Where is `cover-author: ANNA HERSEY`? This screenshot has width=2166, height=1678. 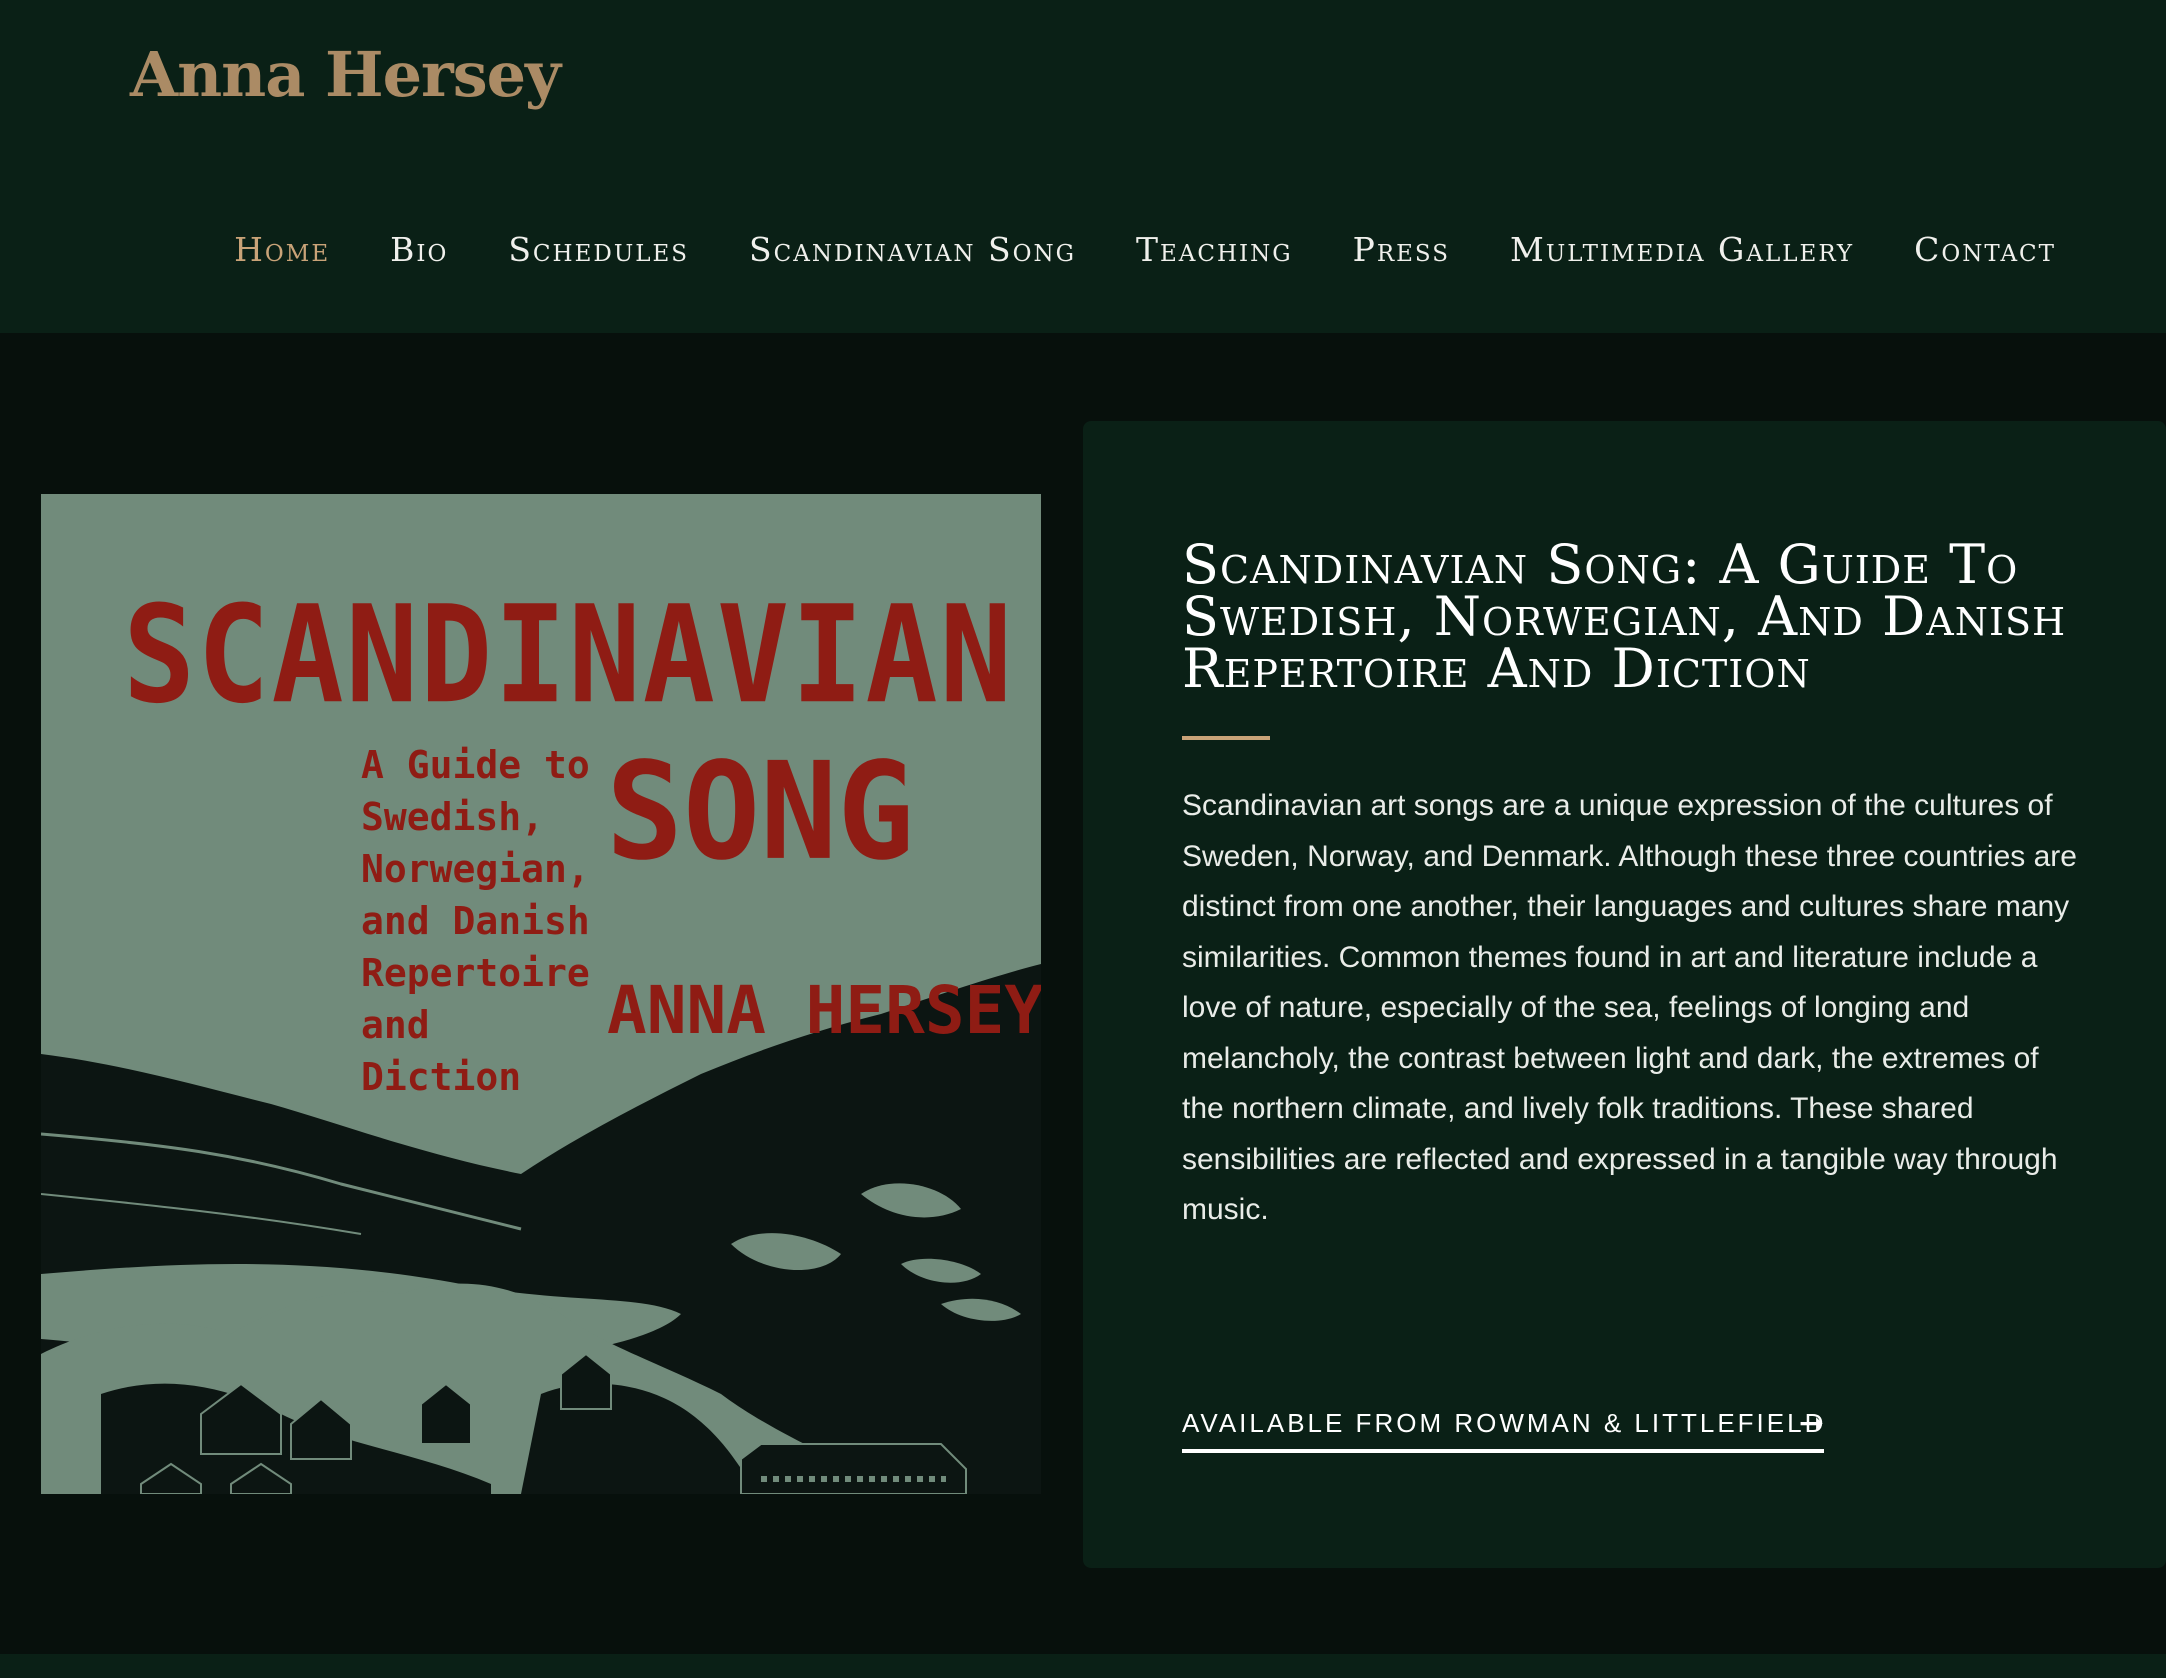 cover-author: ANNA HERSEY is located at coordinates (824, 1010).